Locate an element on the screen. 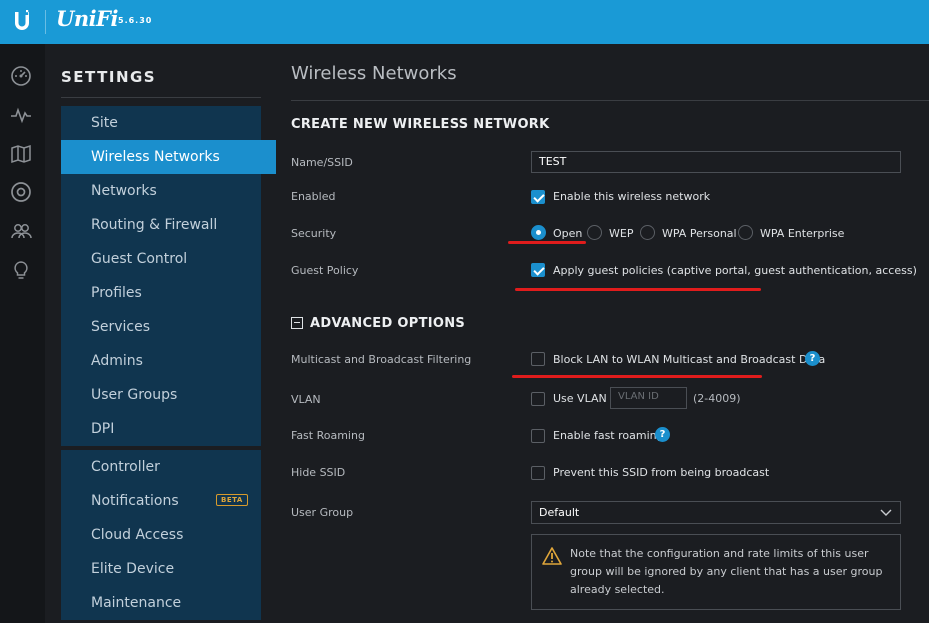 This screenshot has height=623, width=929. fast-roaming-label: Fast Roaming is located at coordinates (328, 435).